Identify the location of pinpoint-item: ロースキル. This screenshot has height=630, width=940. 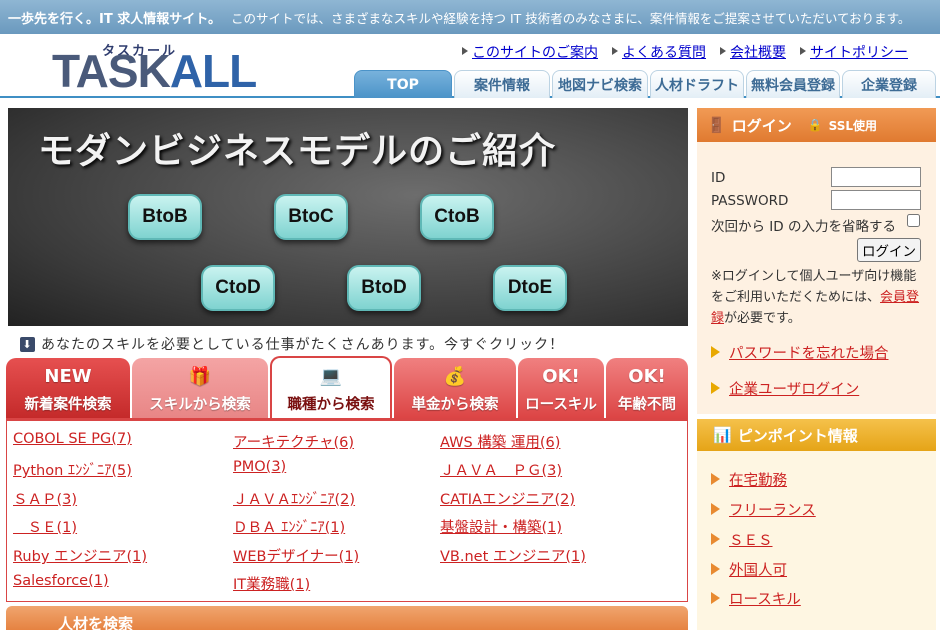
(756, 598).